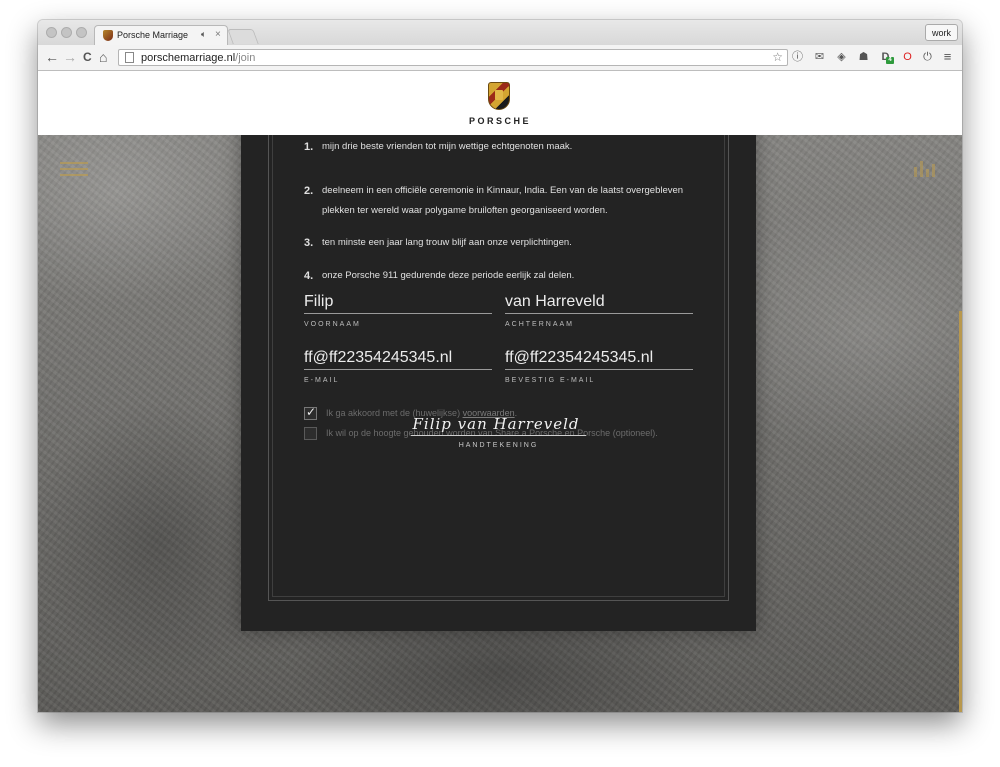 The height and width of the screenshot is (767, 1000). What do you see at coordinates (841, 57) in the screenshot?
I see `pocket-icon: ◈` at bounding box center [841, 57].